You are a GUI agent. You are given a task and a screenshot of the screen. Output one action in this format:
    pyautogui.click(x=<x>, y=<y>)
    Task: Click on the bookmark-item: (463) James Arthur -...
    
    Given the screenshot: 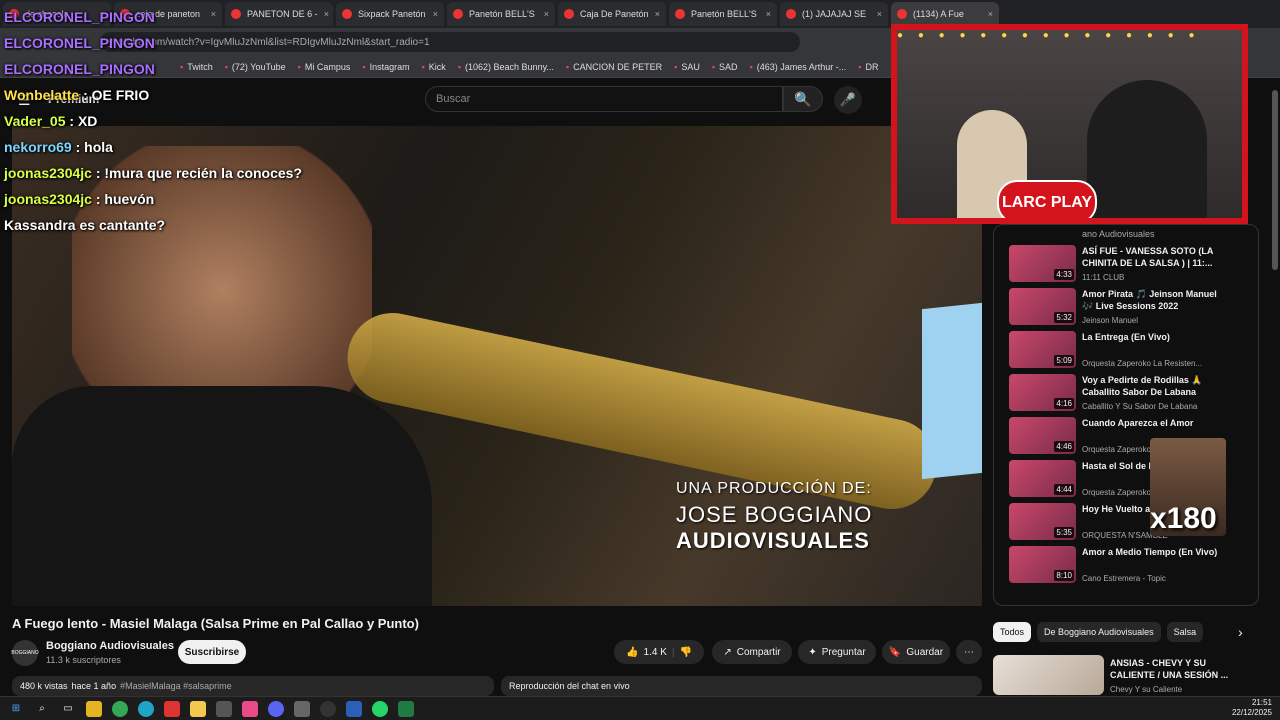 What is the action you would take?
    pyautogui.click(x=798, y=67)
    